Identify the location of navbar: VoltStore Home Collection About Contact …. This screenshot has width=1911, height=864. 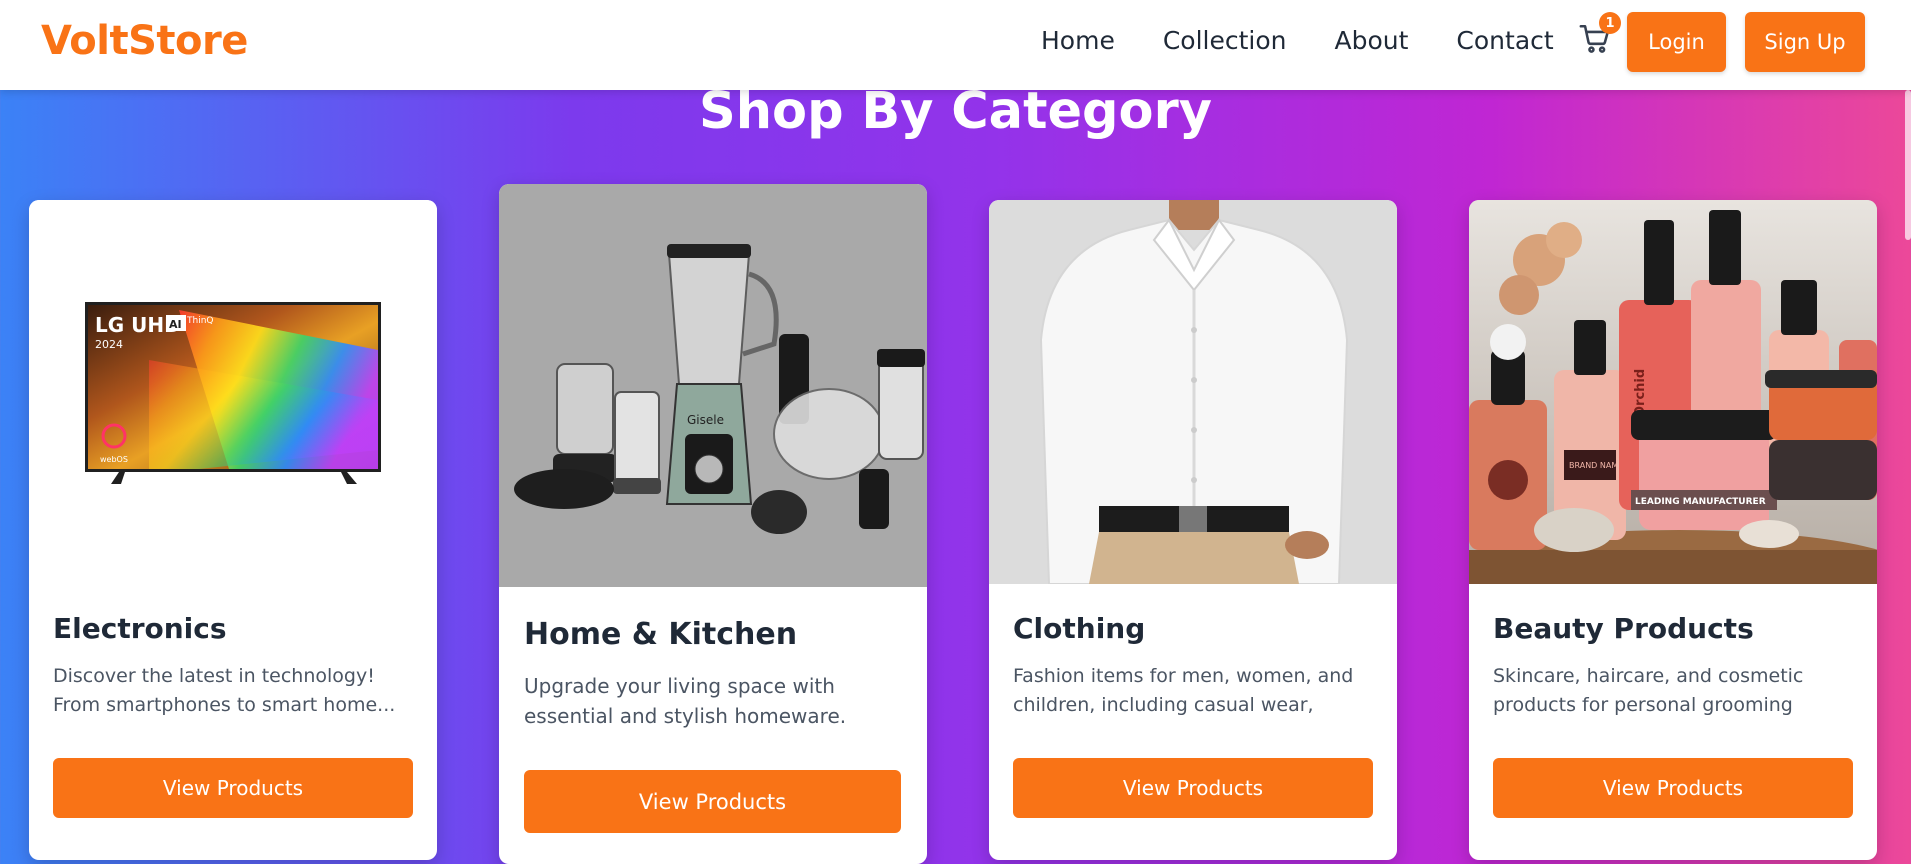
(955, 45).